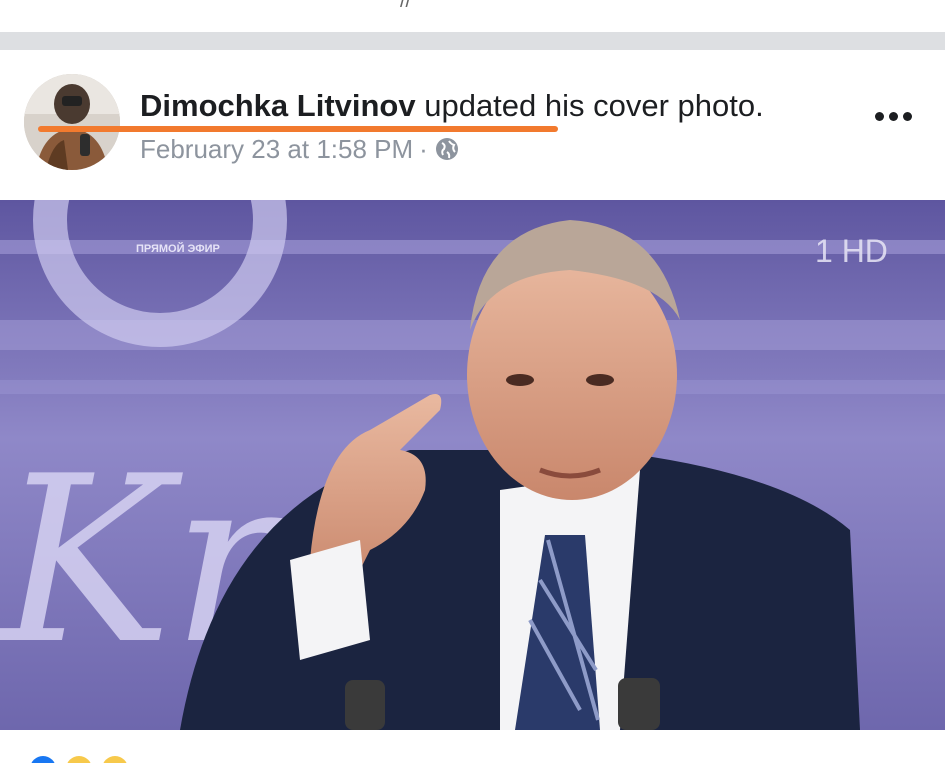 The width and height of the screenshot is (945, 763). I want to click on wow-icon, so click(115, 759).